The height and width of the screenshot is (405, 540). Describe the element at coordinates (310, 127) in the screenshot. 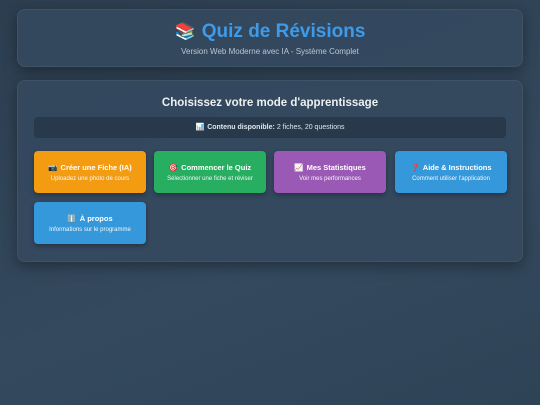

I see `content-info-value: 2 fiches, 20 questions` at that location.